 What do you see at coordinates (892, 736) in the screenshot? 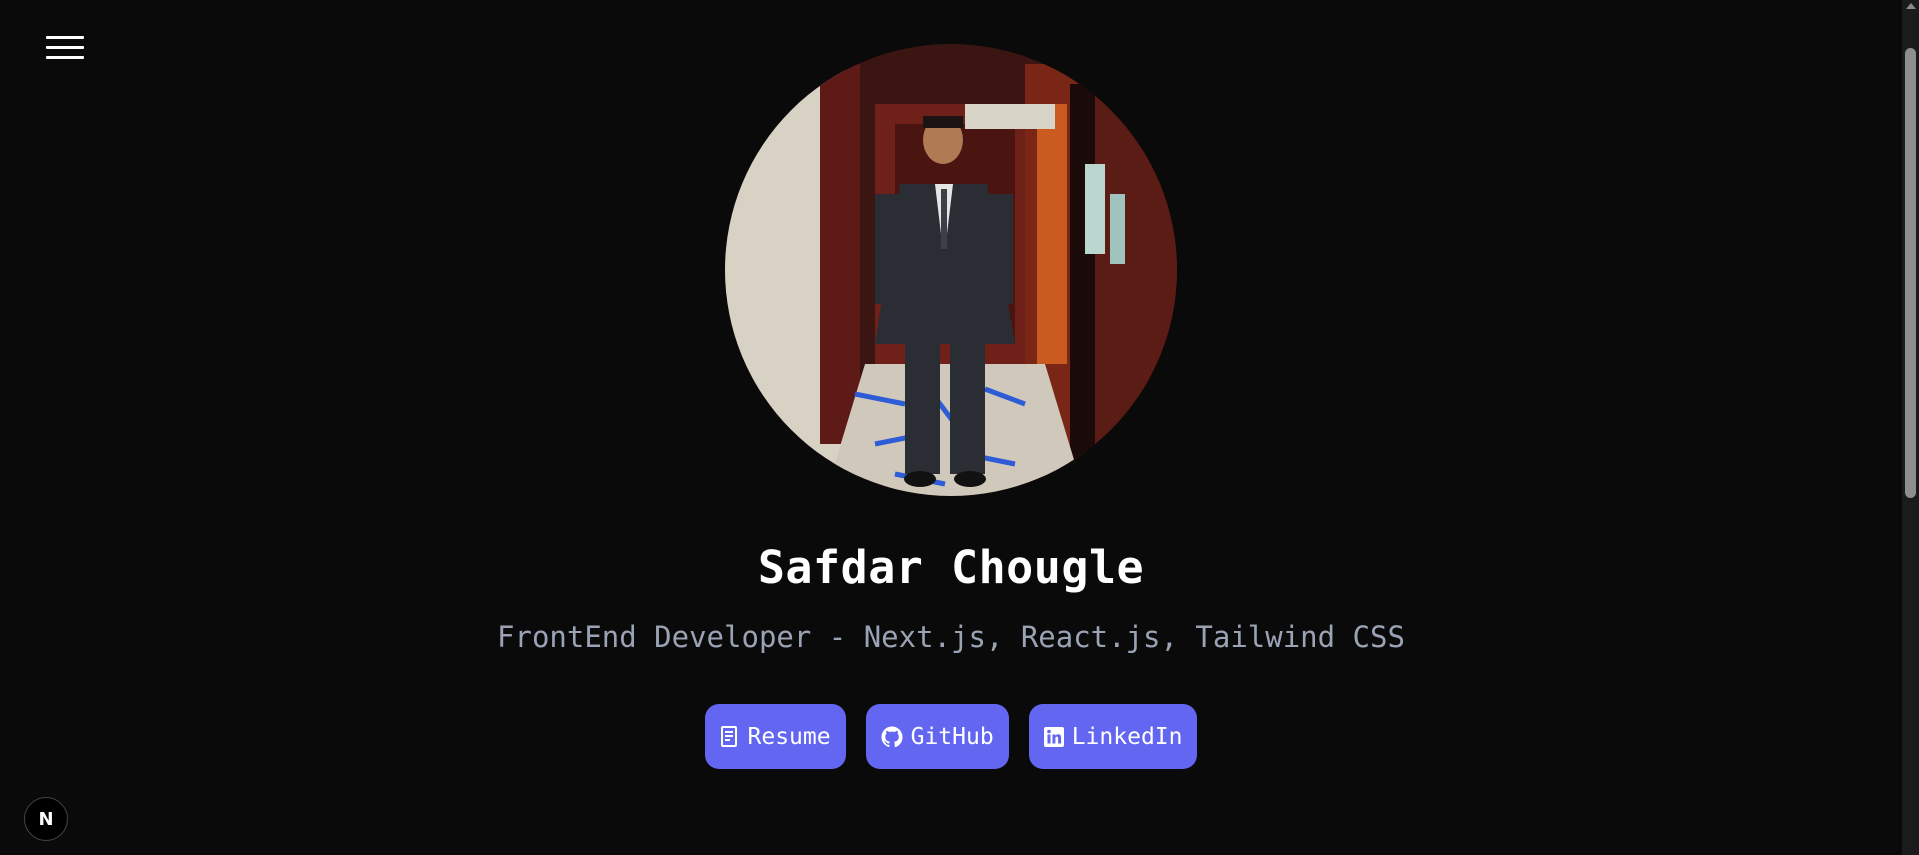
I see `github-icon` at bounding box center [892, 736].